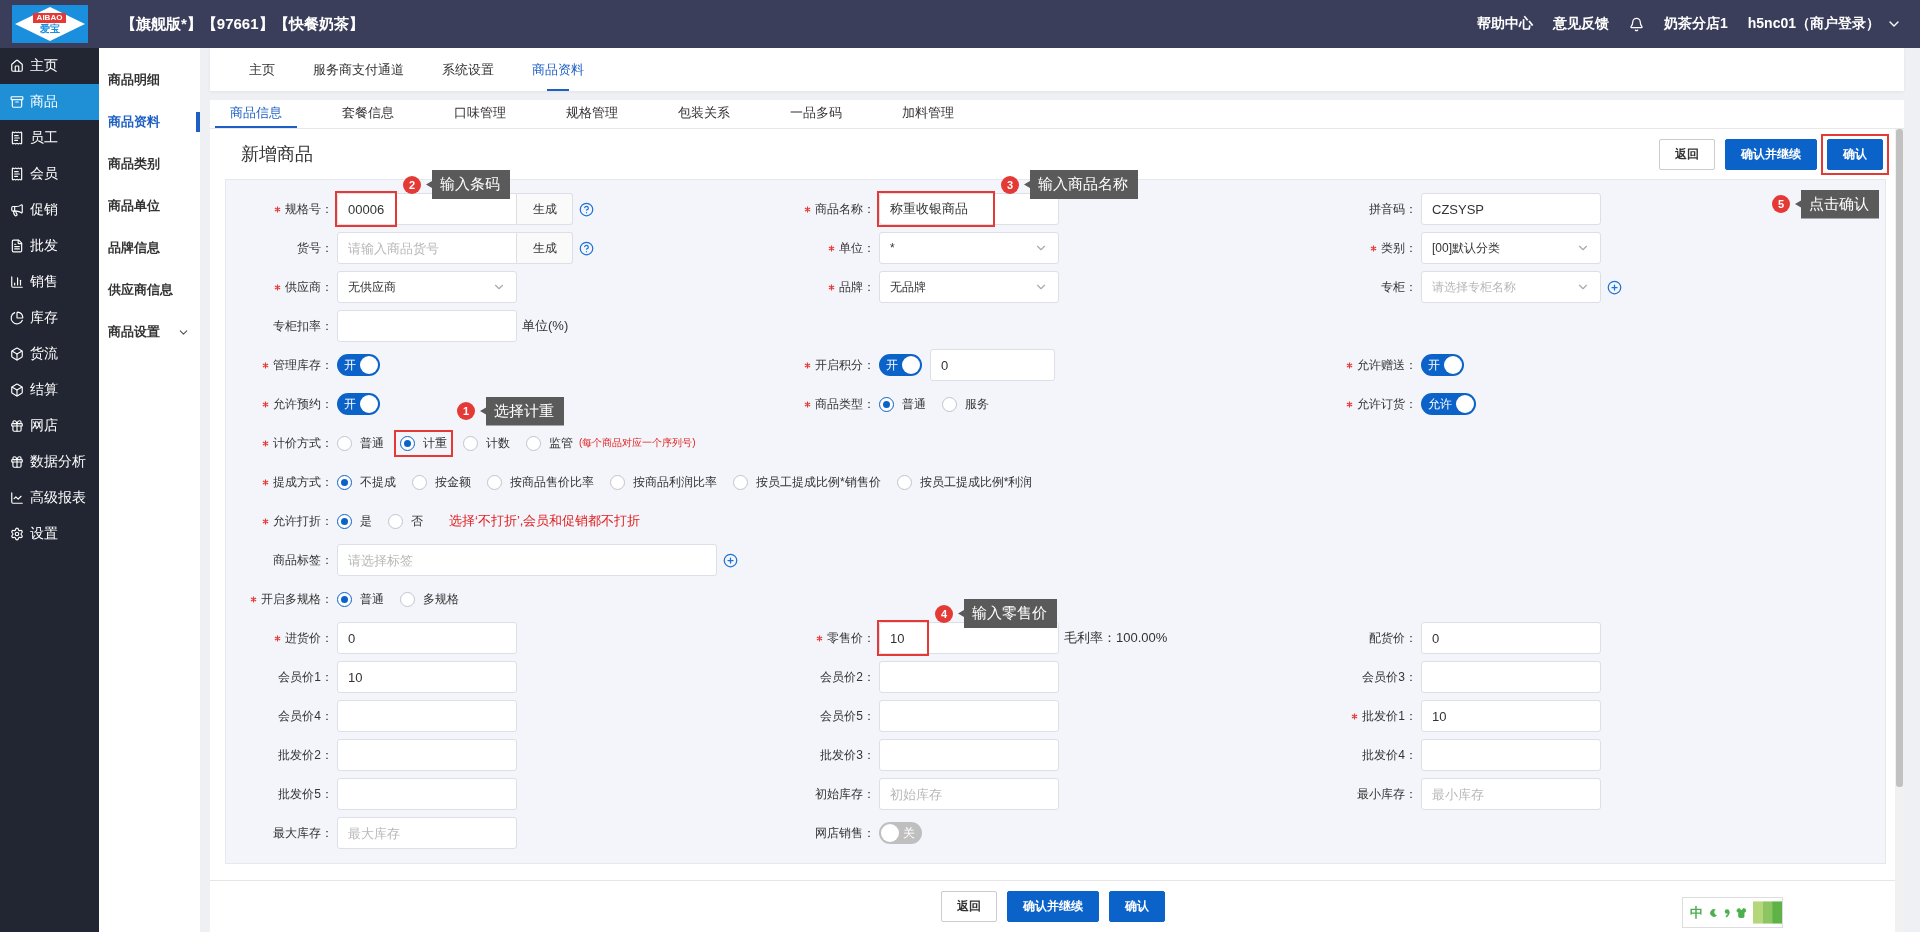 The height and width of the screenshot is (932, 1920). Describe the element at coordinates (277, 154) in the screenshot. I see `page-title: 新增商品` at that location.